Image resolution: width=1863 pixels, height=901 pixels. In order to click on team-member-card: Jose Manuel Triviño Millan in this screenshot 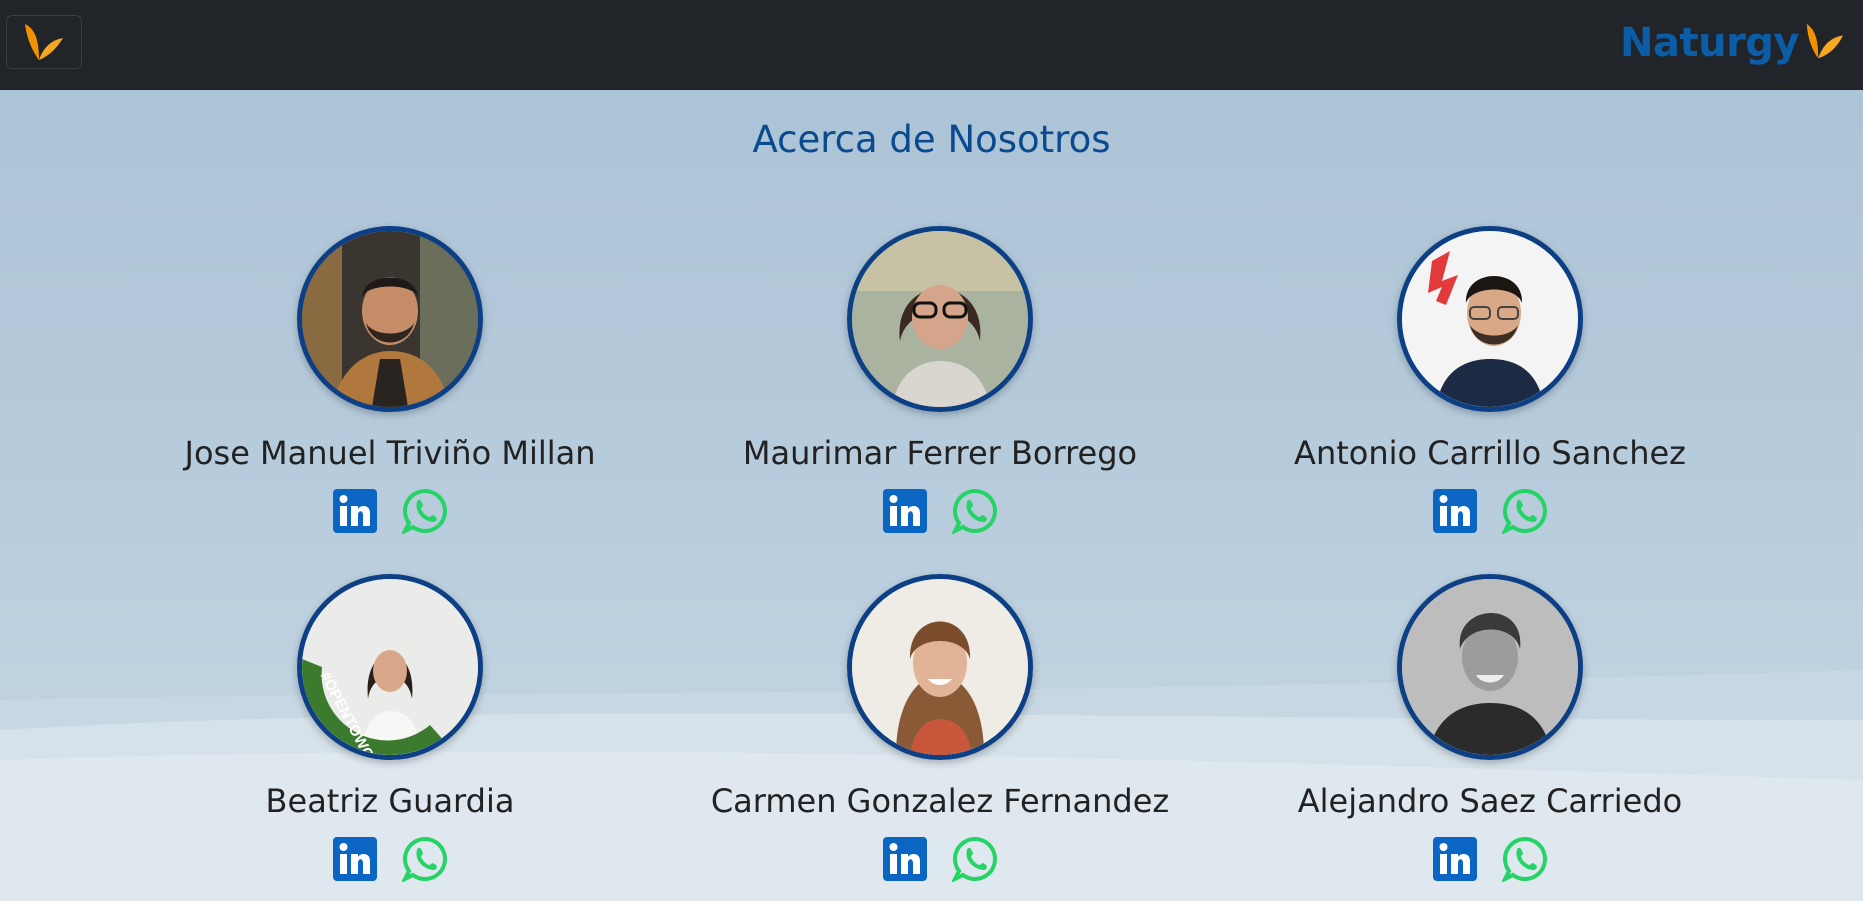, I will do `click(390, 381)`.